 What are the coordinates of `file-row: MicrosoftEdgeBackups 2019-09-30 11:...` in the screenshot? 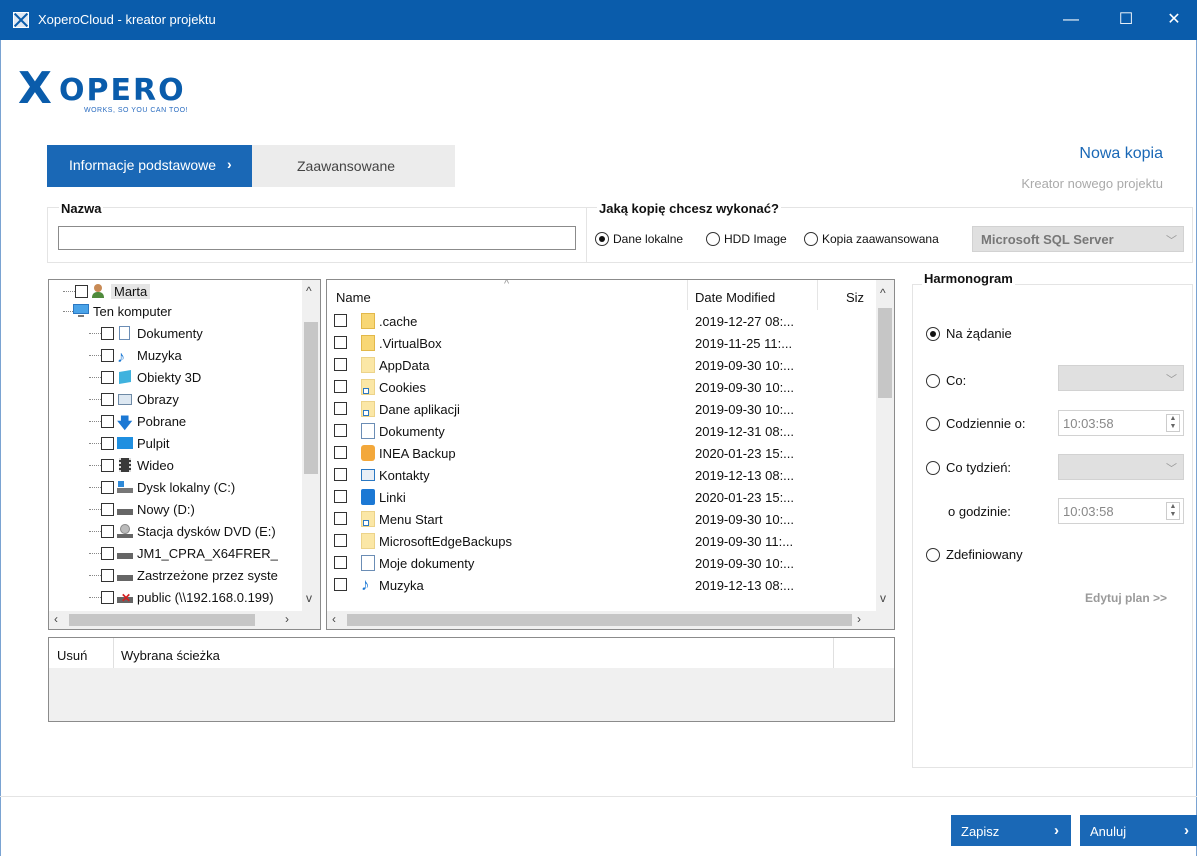 It's located at (599, 542).